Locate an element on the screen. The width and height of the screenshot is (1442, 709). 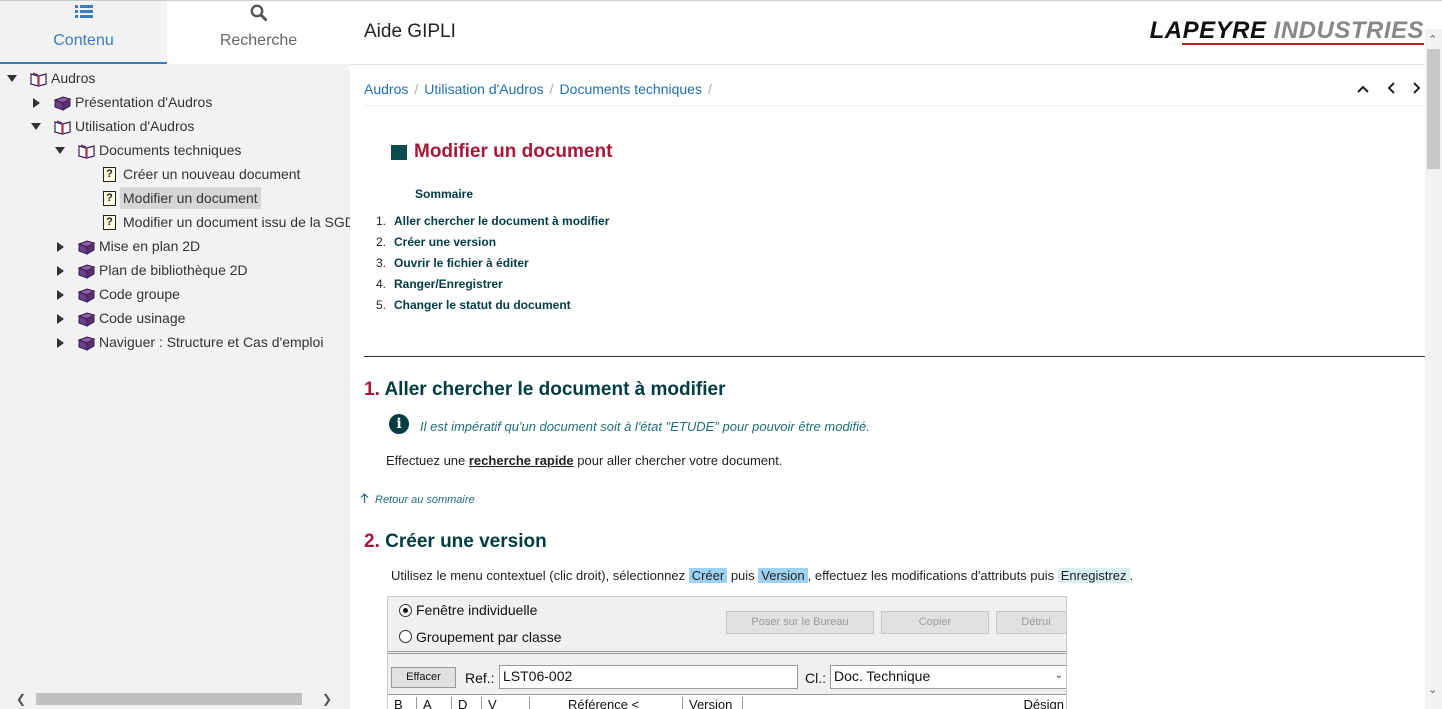
tab-label: Contenu is located at coordinates (83, 40).